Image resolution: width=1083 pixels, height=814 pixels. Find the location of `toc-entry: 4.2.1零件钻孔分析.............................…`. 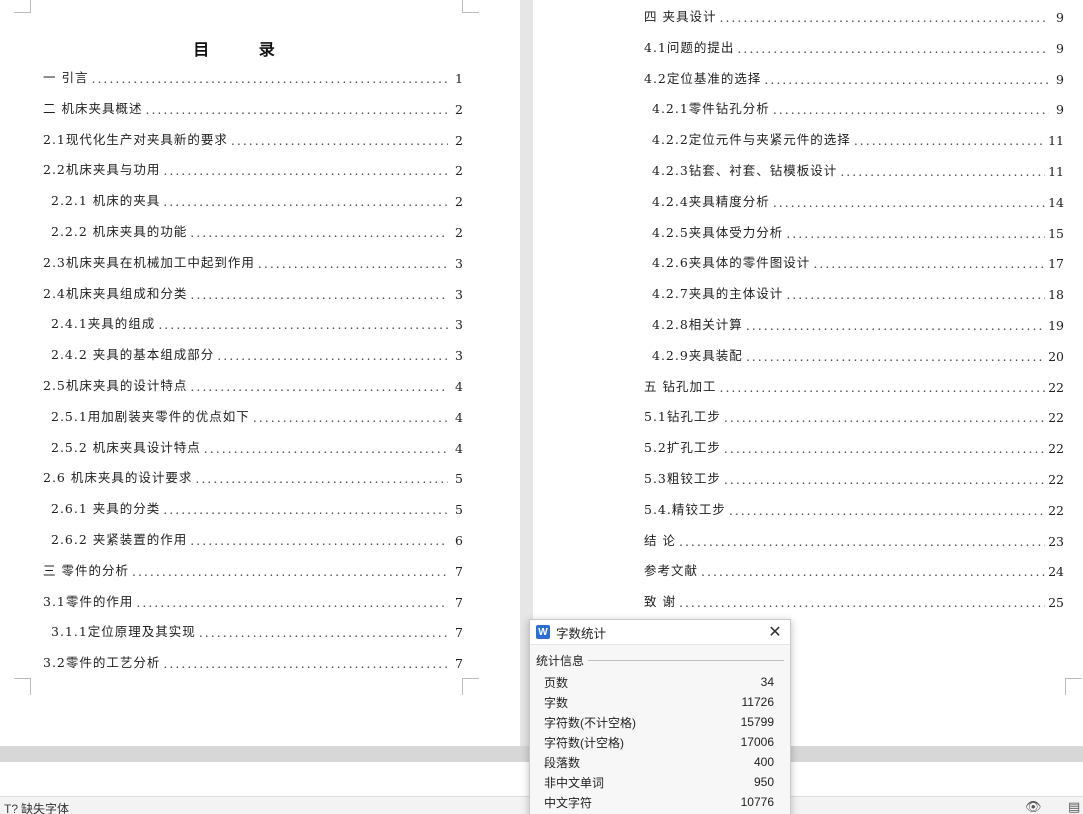

toc-entry: 4.2.1零件钻孔分析.............................… is located at coordinates (858, 107).